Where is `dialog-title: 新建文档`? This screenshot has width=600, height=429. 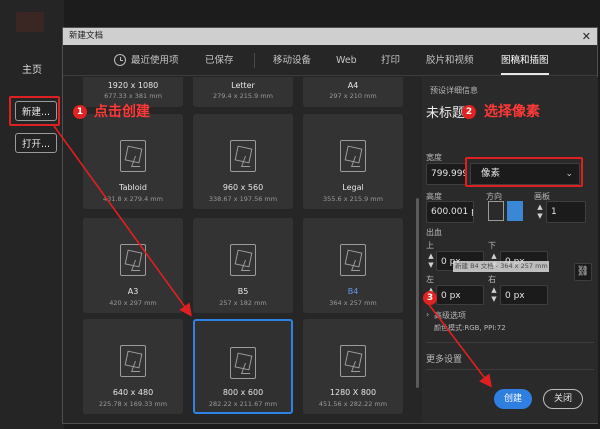 dialog-title: 新建文档 is located at coordinates (86, 36).